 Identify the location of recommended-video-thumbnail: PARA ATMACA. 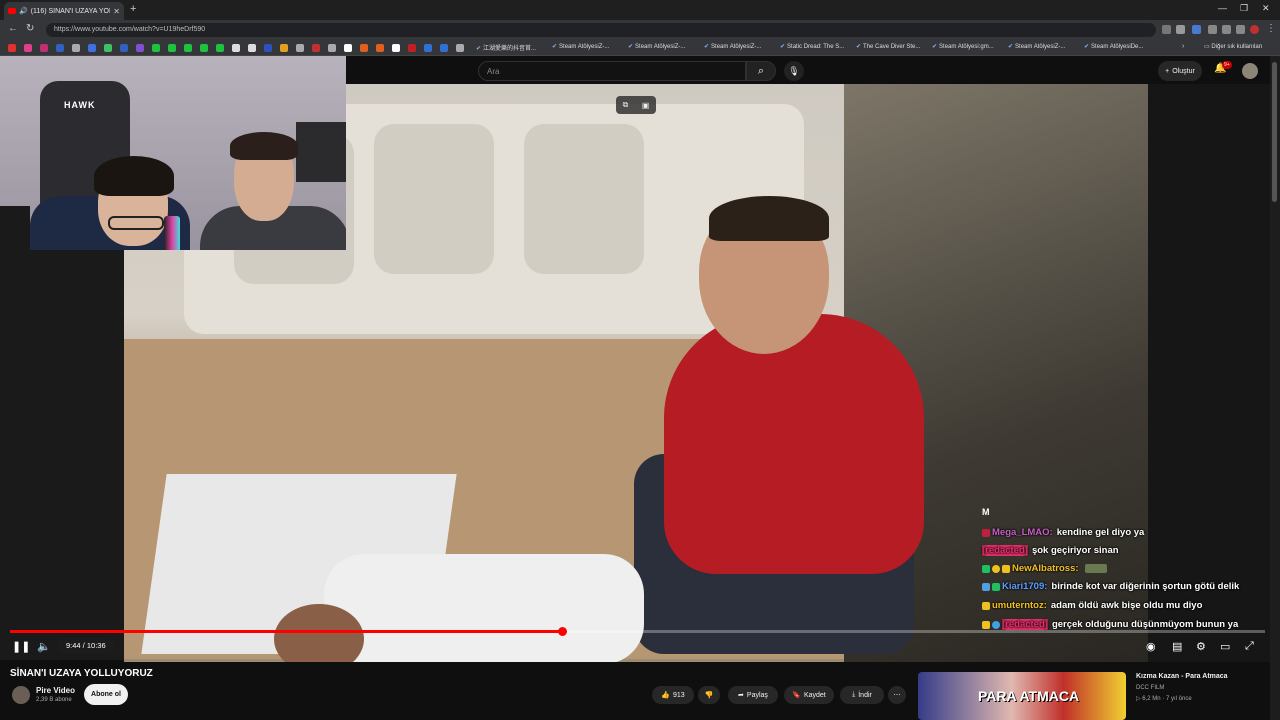
(1022, 696).